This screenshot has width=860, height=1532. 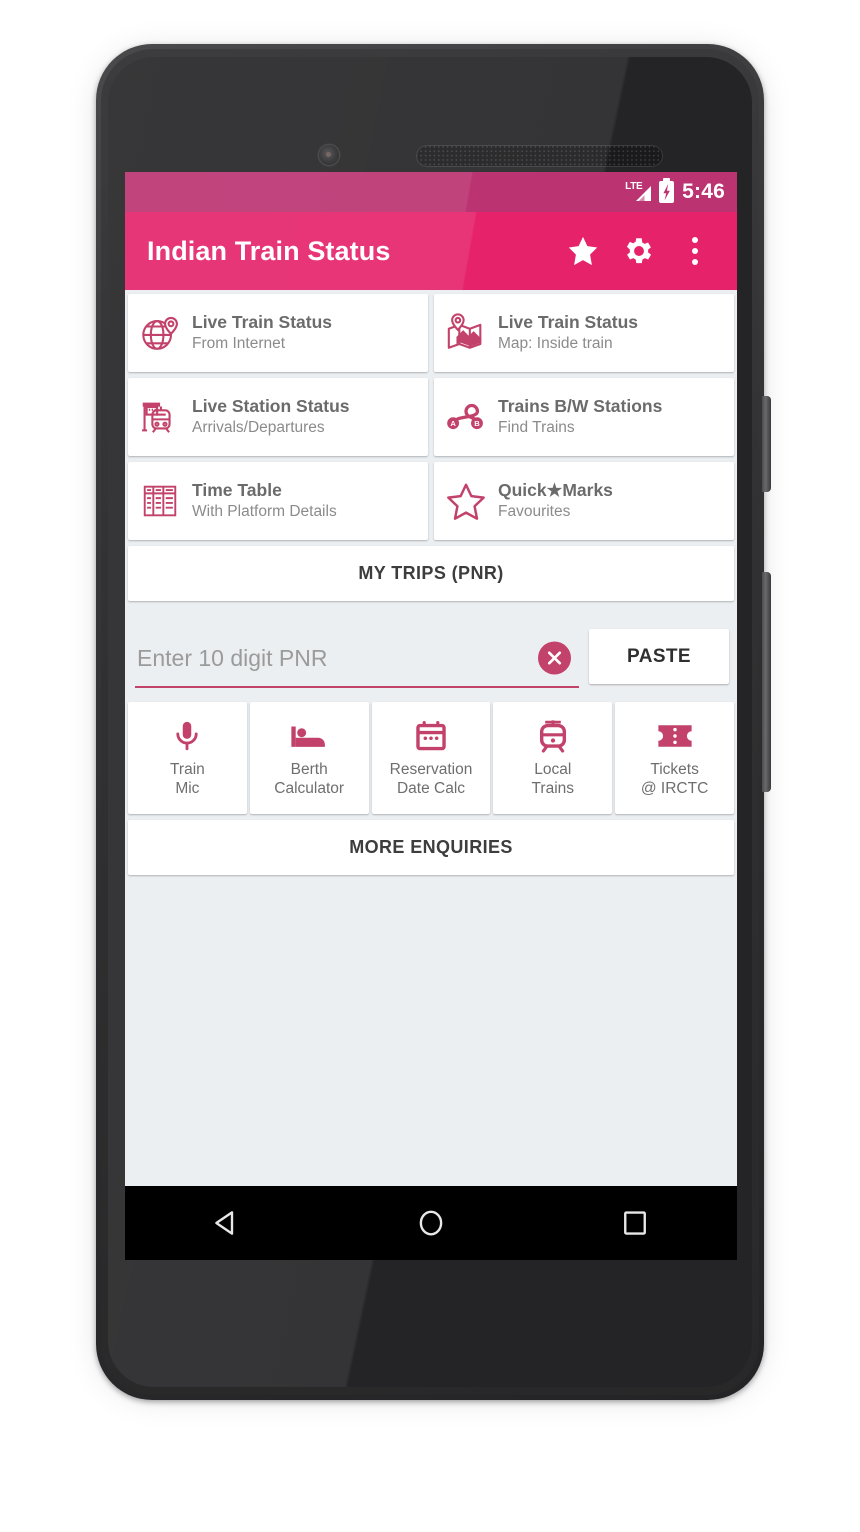 I want to click on battery-bolt-glyph, so click(x=666, y=192).